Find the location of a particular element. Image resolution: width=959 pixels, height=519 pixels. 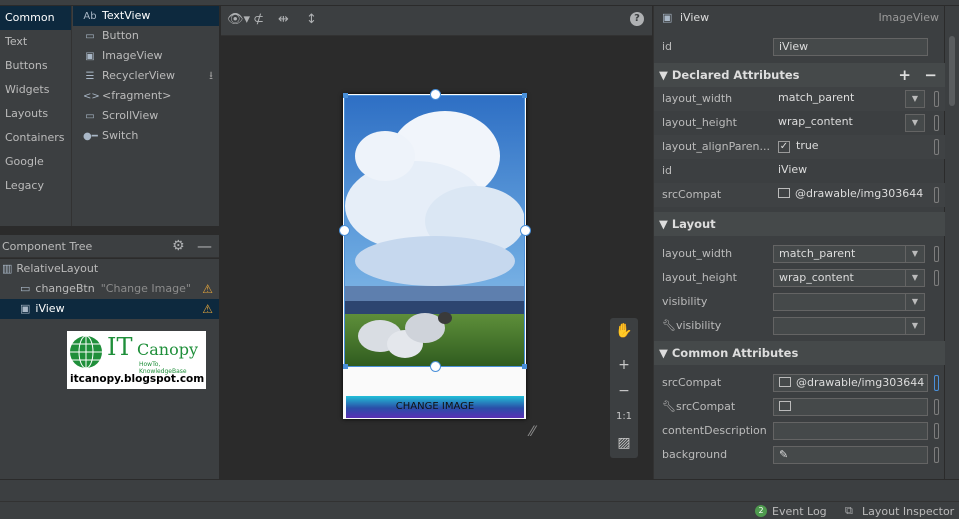

zoom-out-icon: − is located at coordinates (624, 391).